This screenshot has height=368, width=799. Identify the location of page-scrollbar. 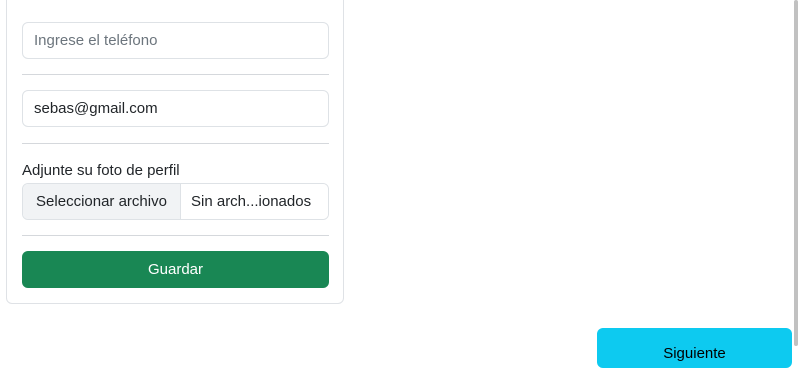
(796, 178).